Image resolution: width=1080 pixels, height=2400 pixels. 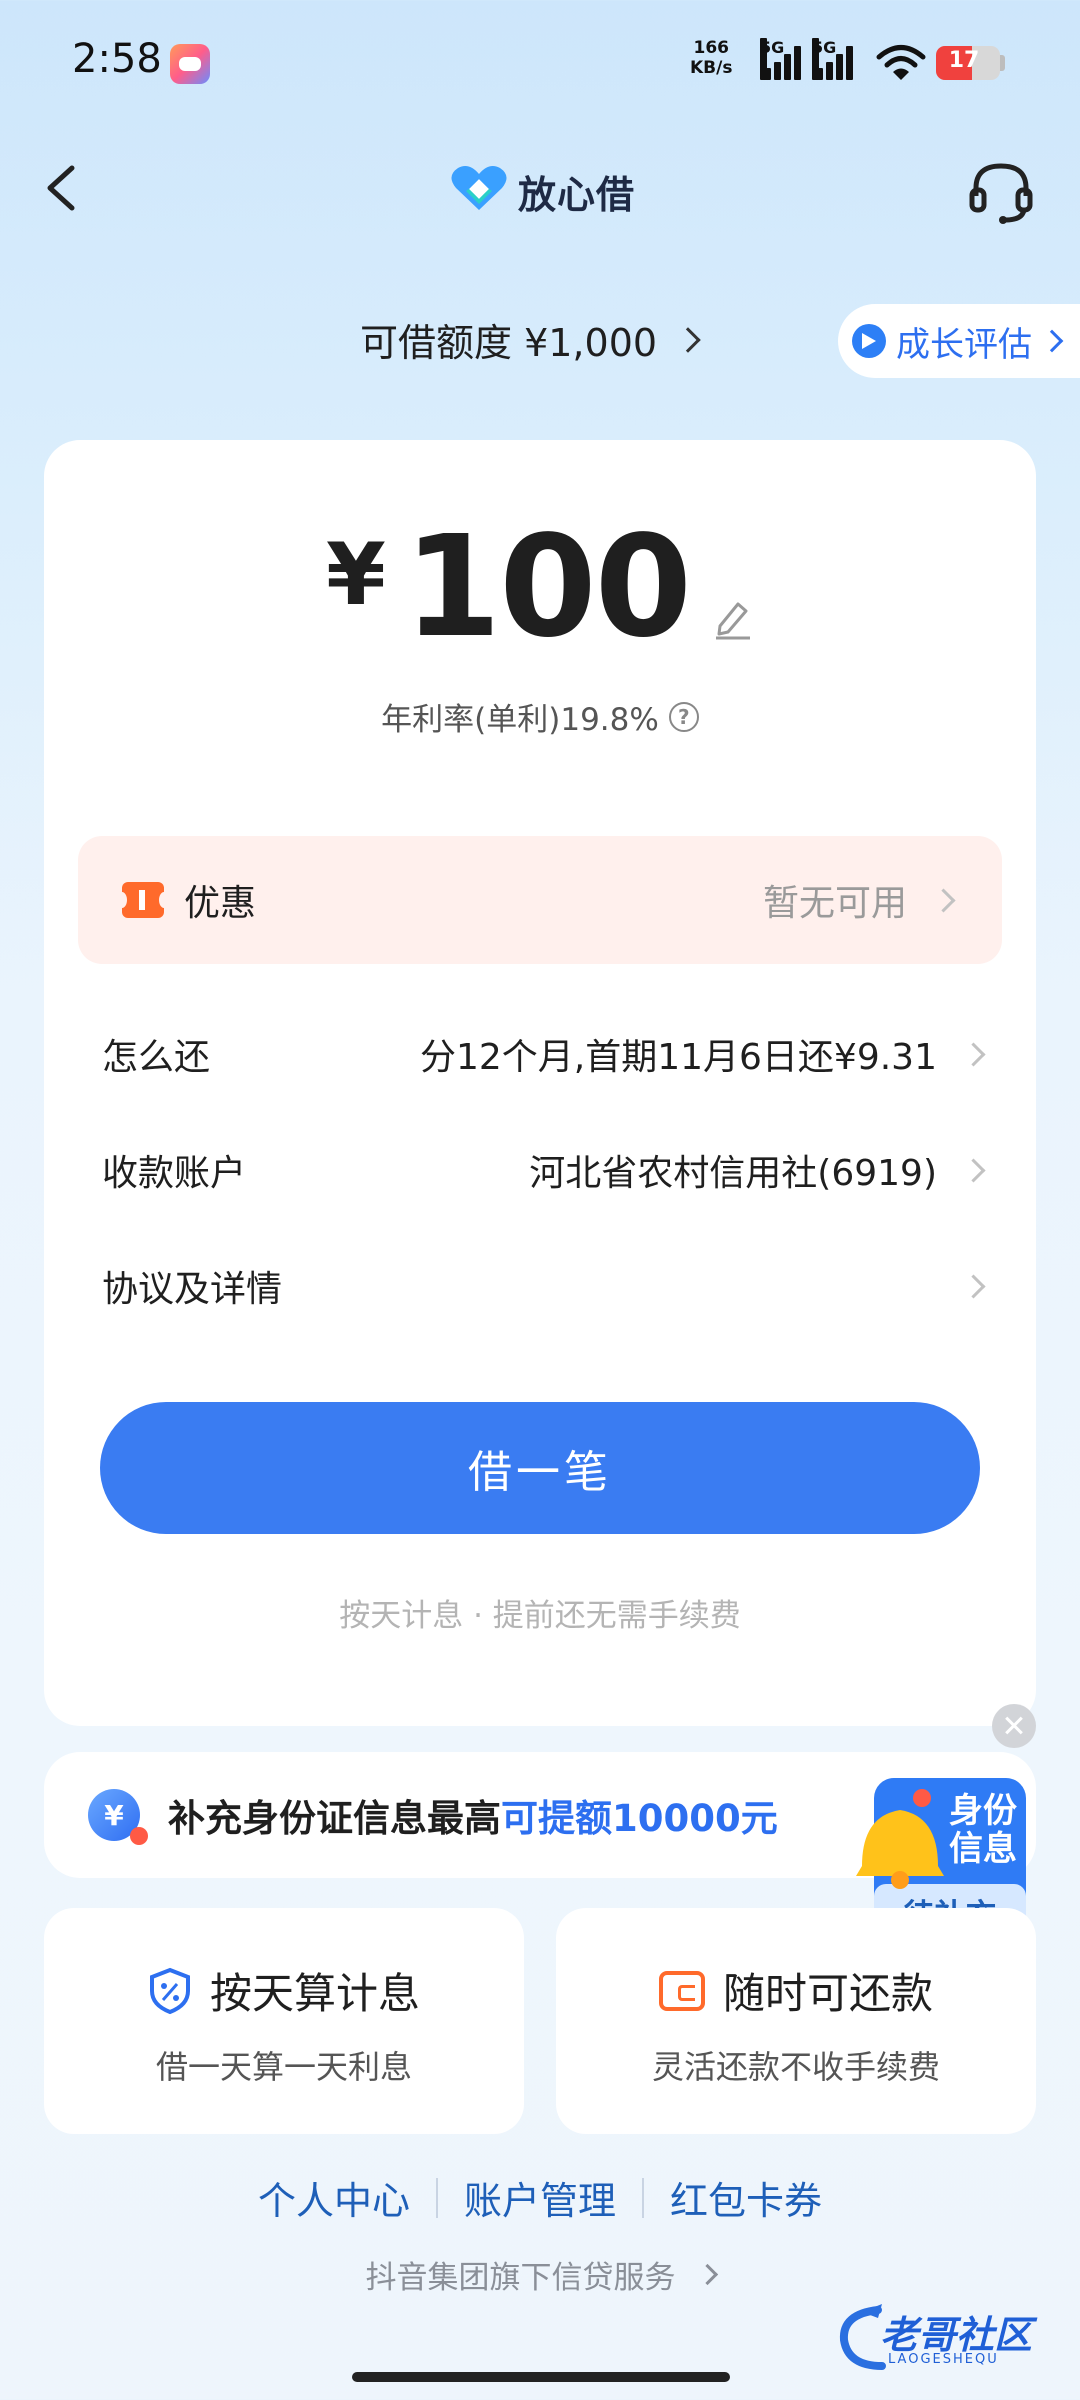 What do you see at coordinates (283, 2067) in the screenshot?
I see `feature-subtitle: 借一天算一天利息` at bounding box center [283, 2067].